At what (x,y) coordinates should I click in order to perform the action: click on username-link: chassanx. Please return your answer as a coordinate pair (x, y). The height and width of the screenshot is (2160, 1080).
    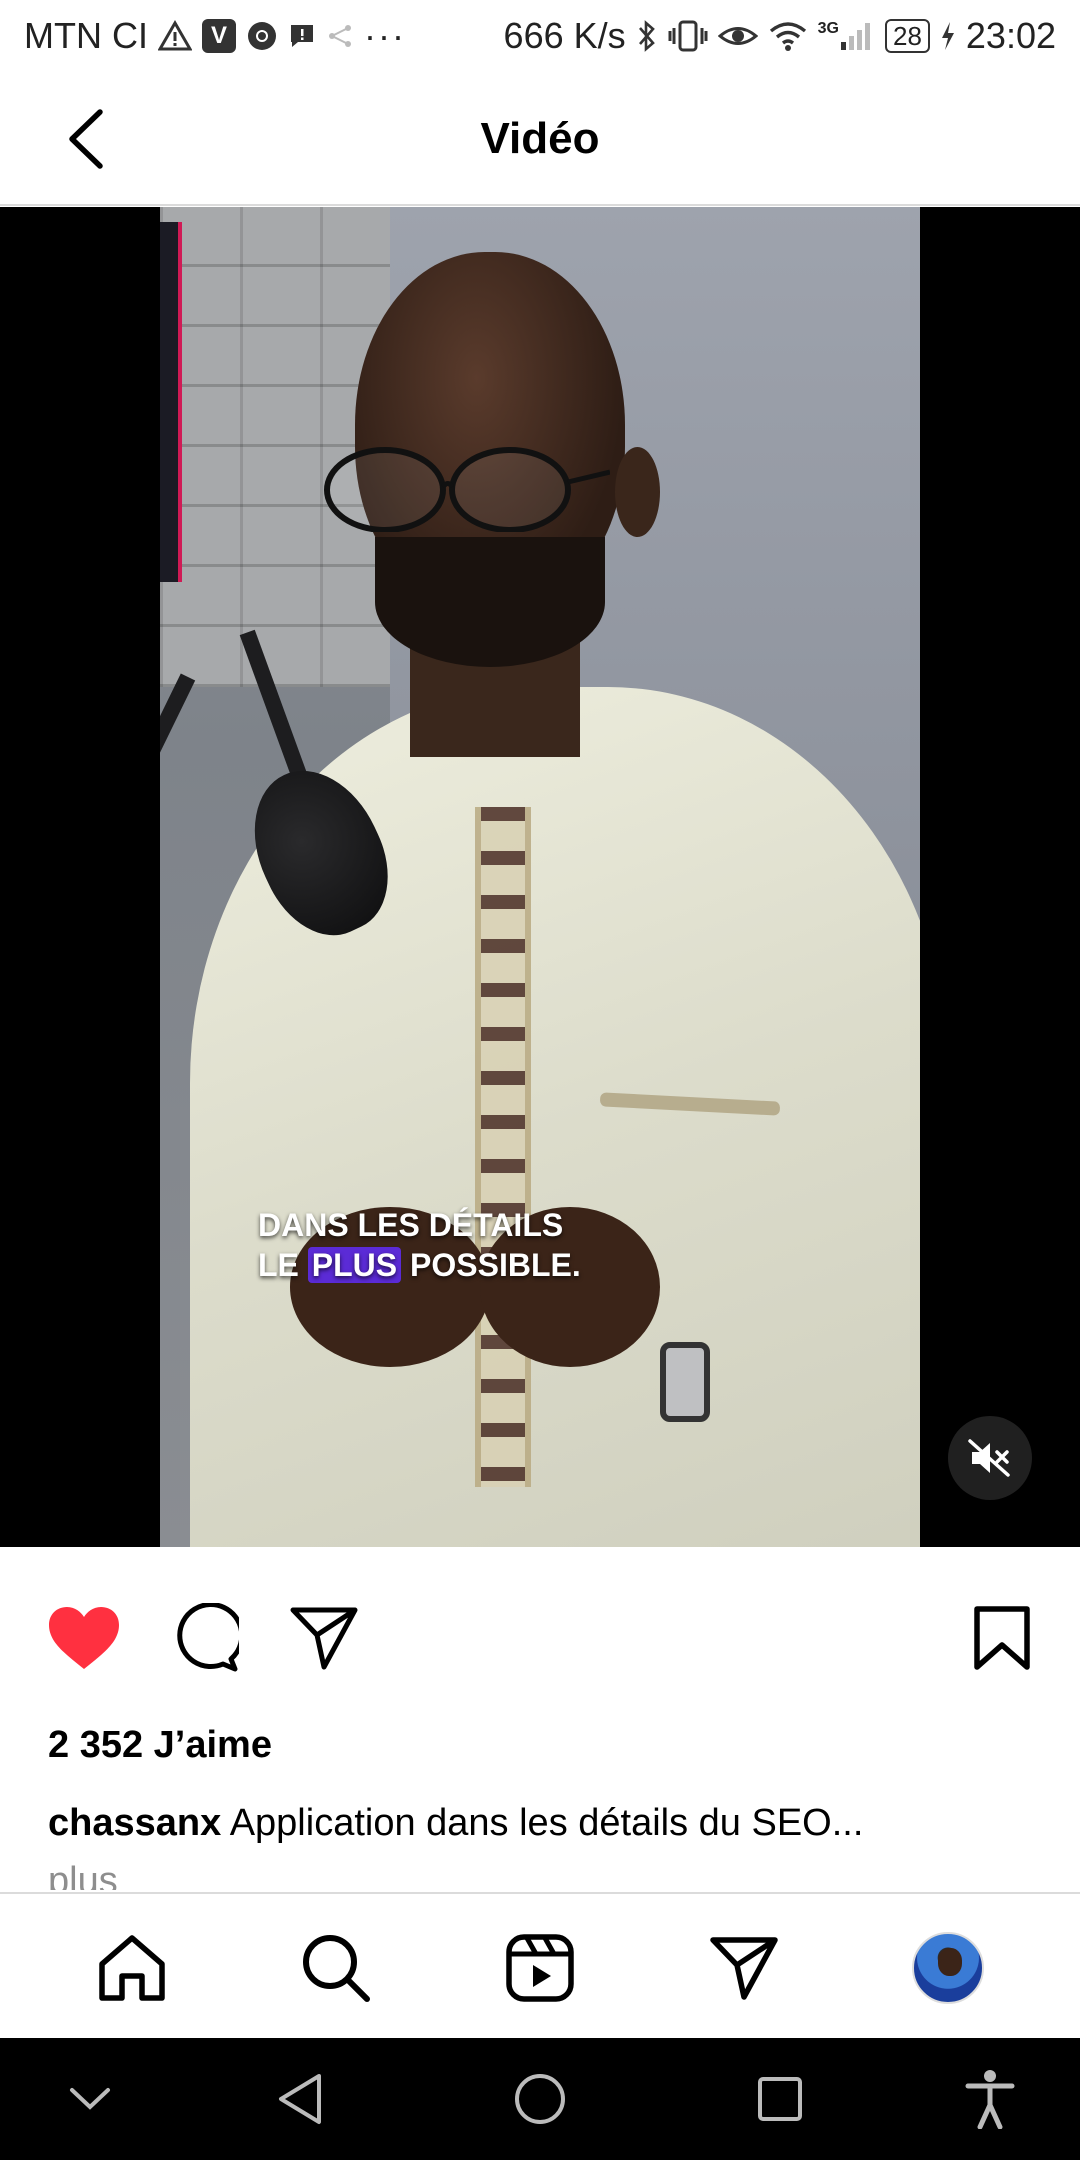
    Looking at the image, I should click on (134, 1823).